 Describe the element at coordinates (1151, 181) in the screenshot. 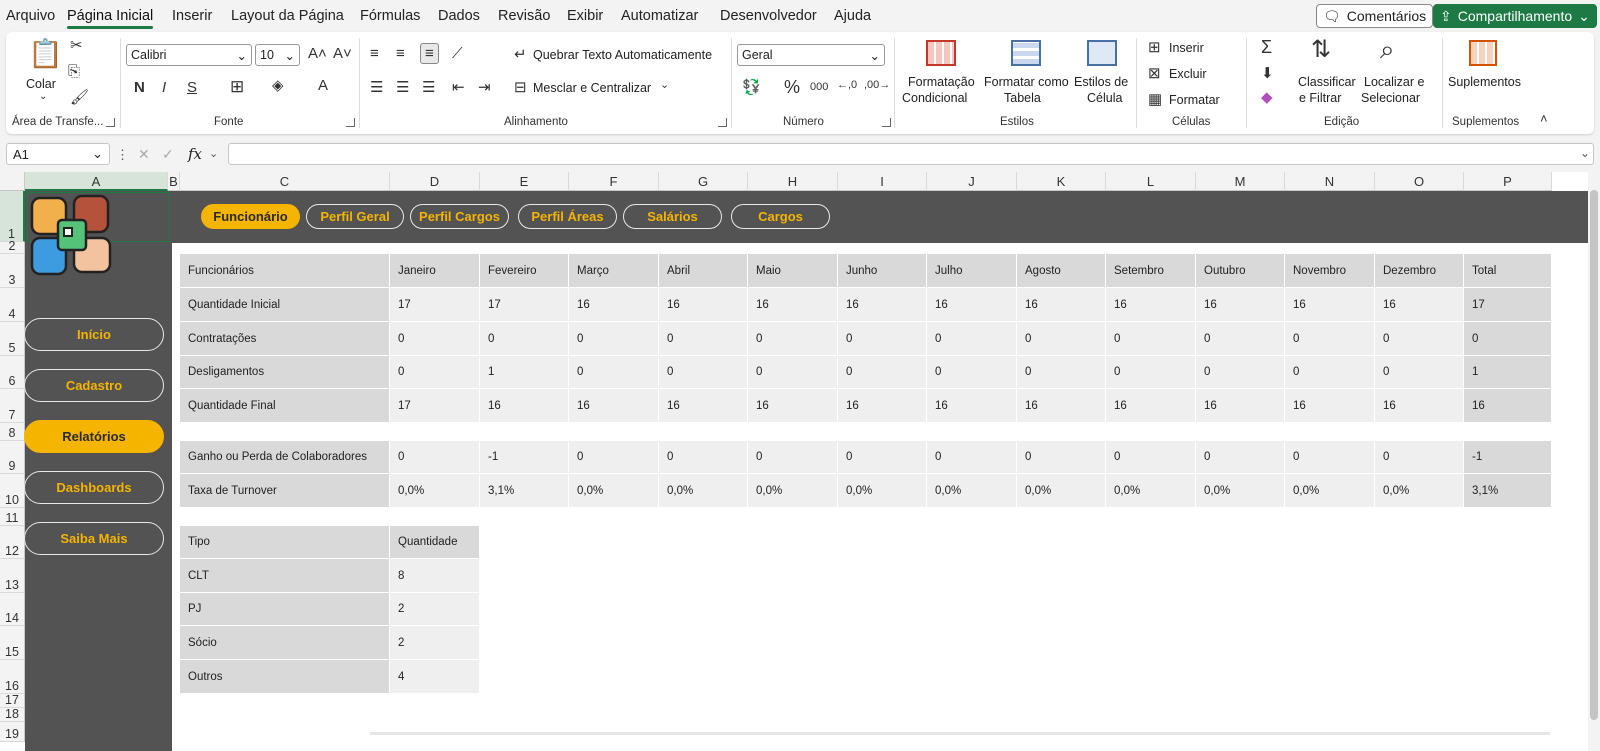

I see `column-header-l: L` at that location.